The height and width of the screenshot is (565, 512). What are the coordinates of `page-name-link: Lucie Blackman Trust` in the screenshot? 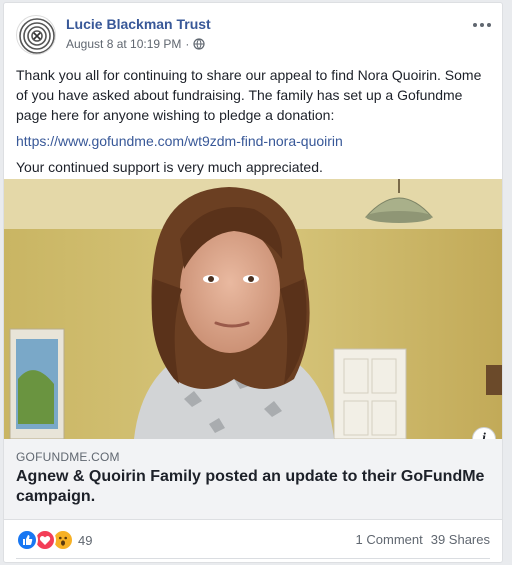 It's located at (138, 24).